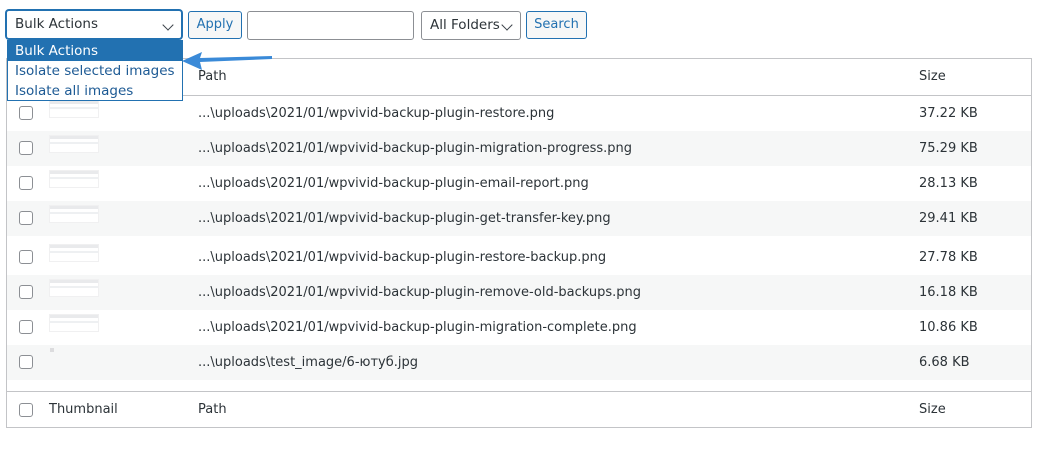 Image resolution: width=1044 pixels, height=452 pixels. What do you see at coordinates (95, 51) in the screenshot?
I see `dropdown-option-bulk-actions: Bulk Actions` at bounding box center [95, 51].